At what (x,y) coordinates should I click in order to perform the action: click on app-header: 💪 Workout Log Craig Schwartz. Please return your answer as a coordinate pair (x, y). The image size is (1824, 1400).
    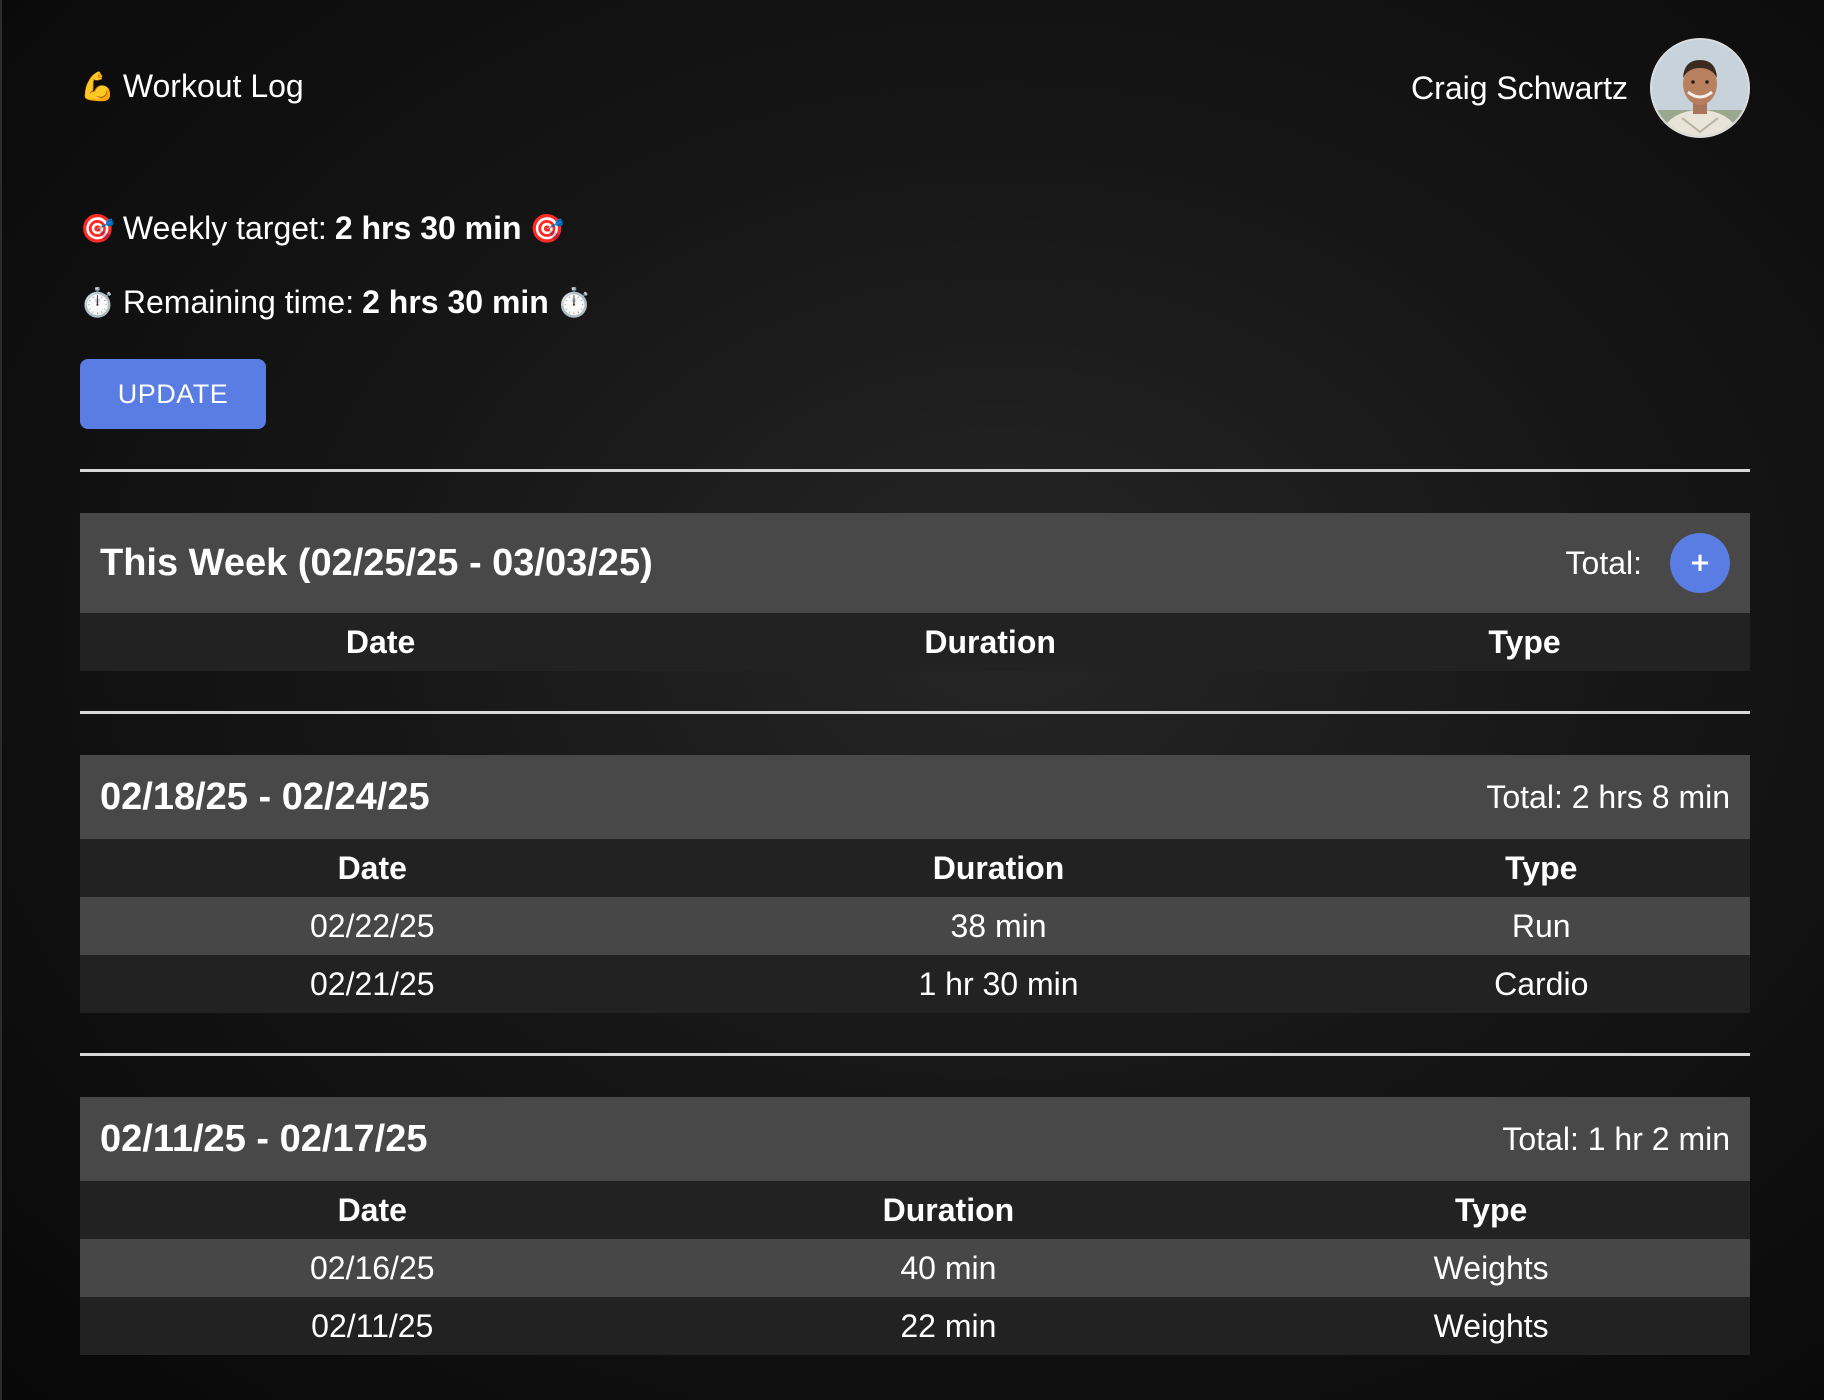
    Looking at the image, I should click on (915, 90).